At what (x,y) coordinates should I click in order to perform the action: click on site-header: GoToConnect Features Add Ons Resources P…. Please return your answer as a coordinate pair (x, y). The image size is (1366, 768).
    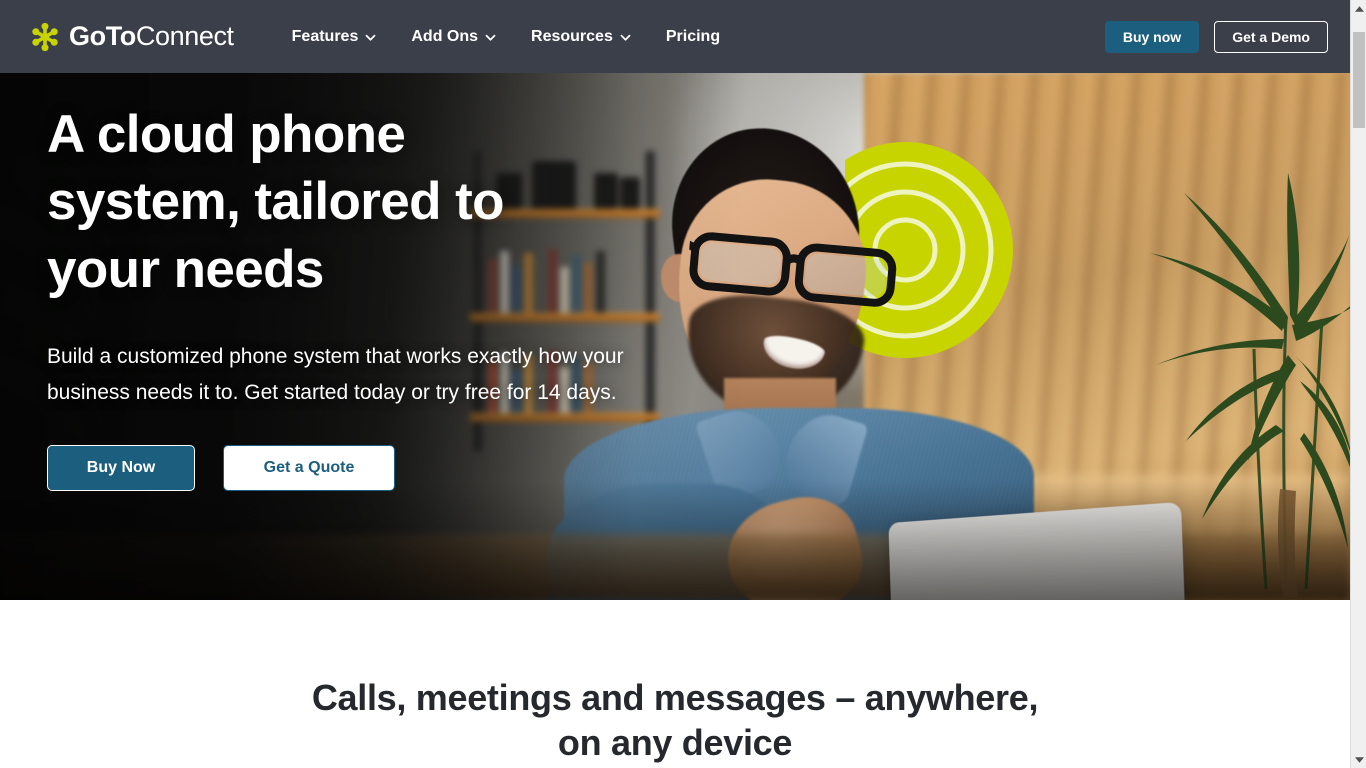
    Looking at the image, I should click on (675, 36).